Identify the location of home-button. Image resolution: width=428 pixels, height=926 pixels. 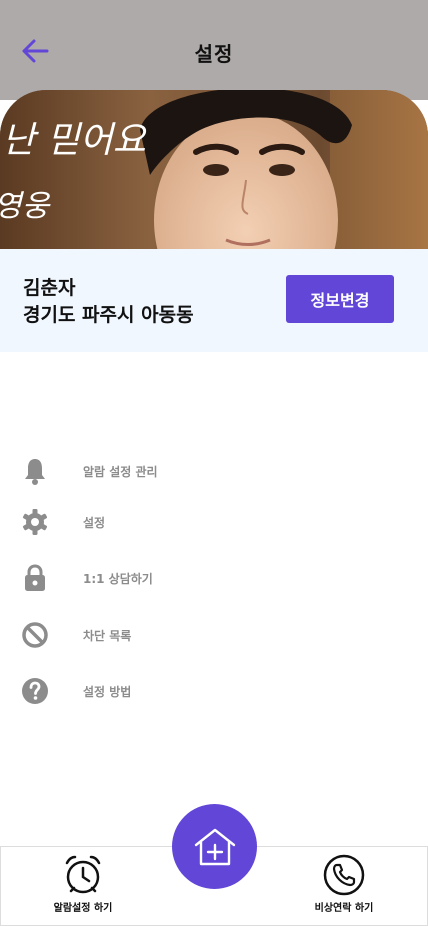
(214, 846).